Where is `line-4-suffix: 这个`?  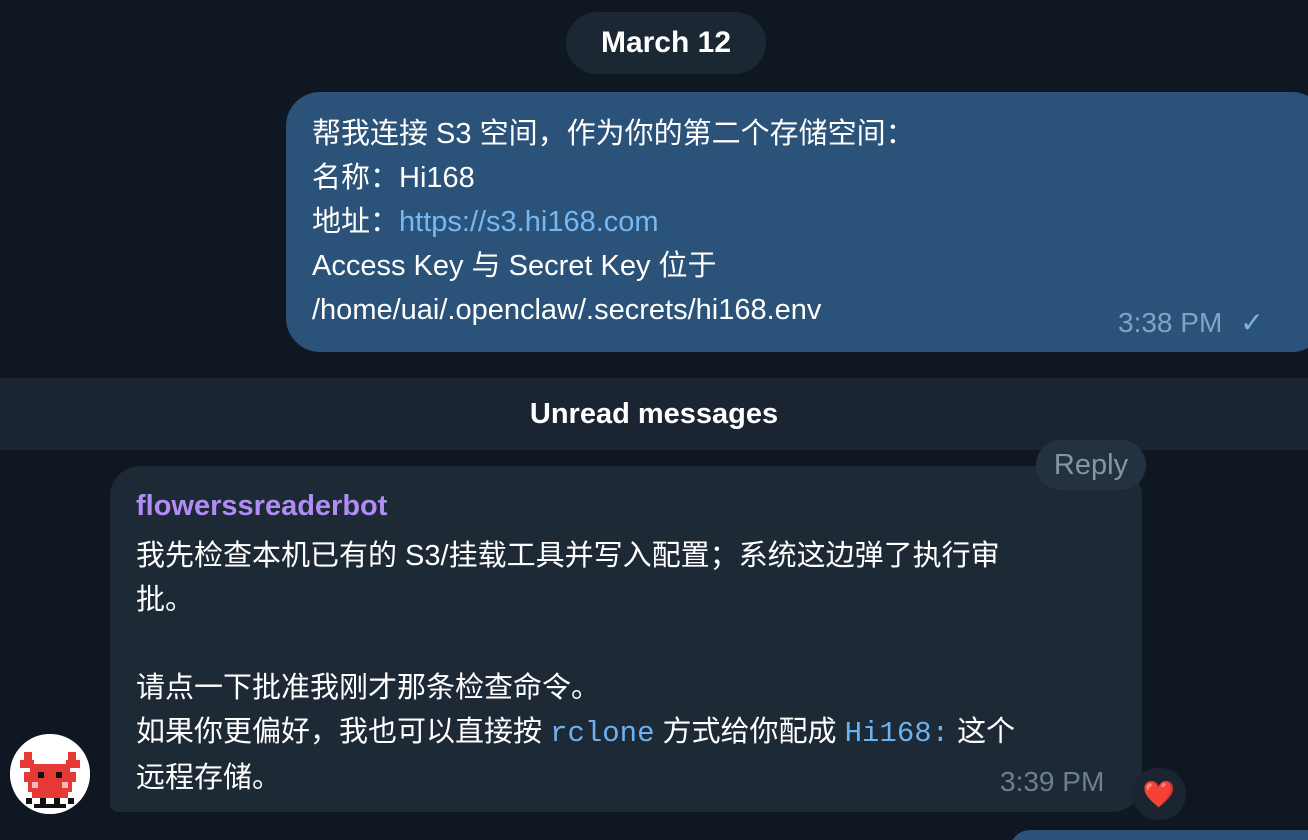
line-4-suffix: 这个 is located at coordinates (982, 732).